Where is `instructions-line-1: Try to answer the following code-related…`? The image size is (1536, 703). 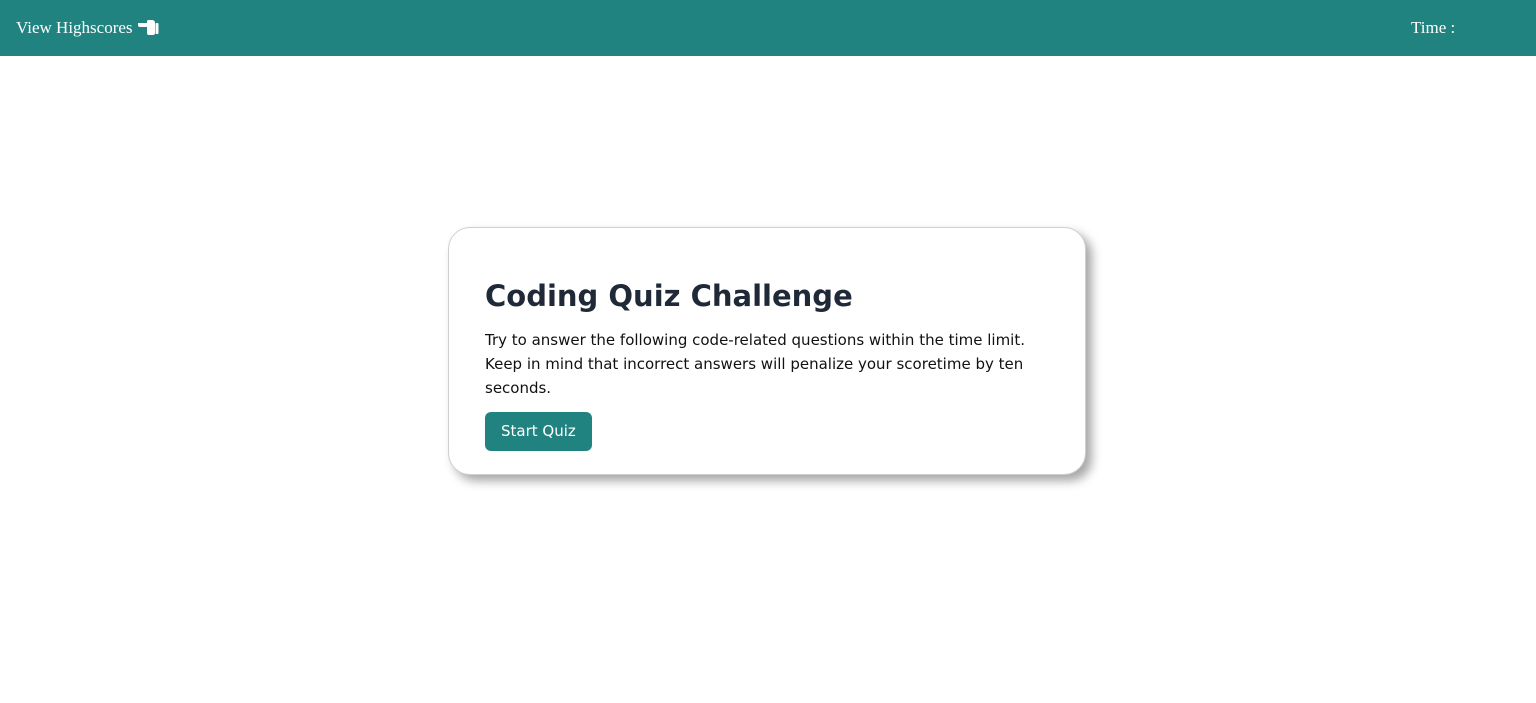 instructions-line-1: Try to answer the following code-related… is located at coordinates (755, 340).